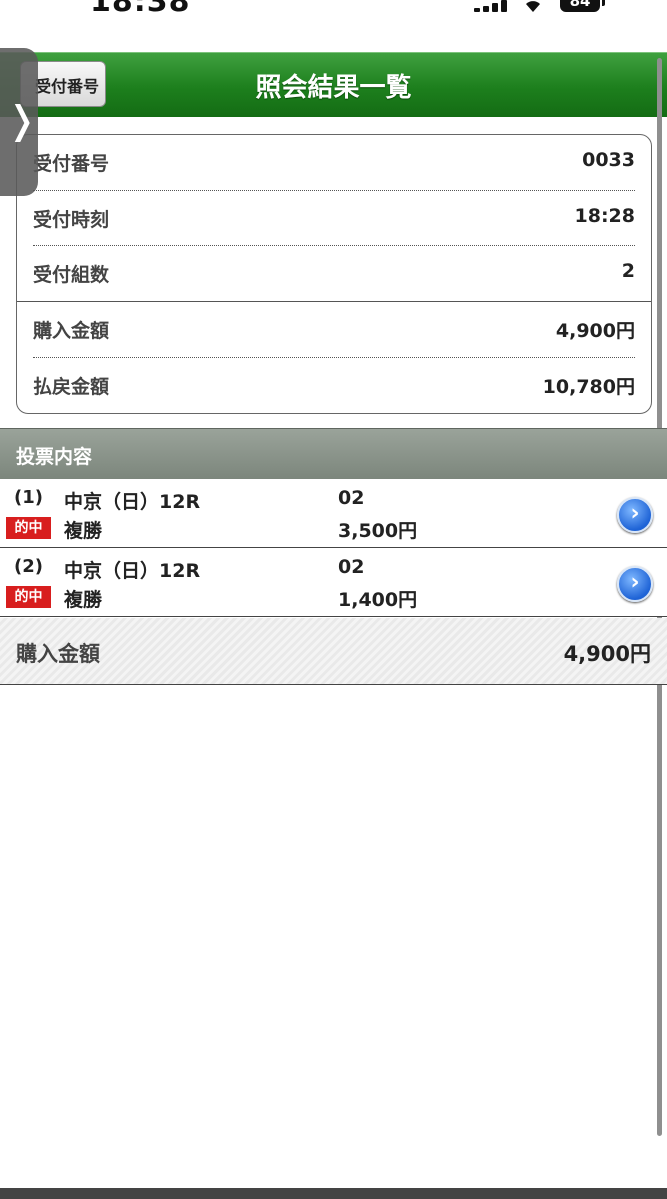 The image size is (667, 1199). What do you see at coordinates (71, 220) in the screenshot?
I see `row-label: 受付時刻` at bounding box center [71, 220].